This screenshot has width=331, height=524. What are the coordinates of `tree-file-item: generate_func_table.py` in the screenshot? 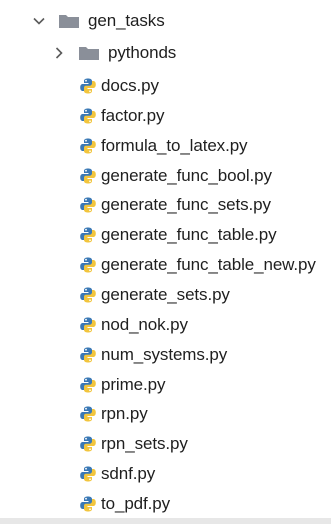 It's located at (178, 235).